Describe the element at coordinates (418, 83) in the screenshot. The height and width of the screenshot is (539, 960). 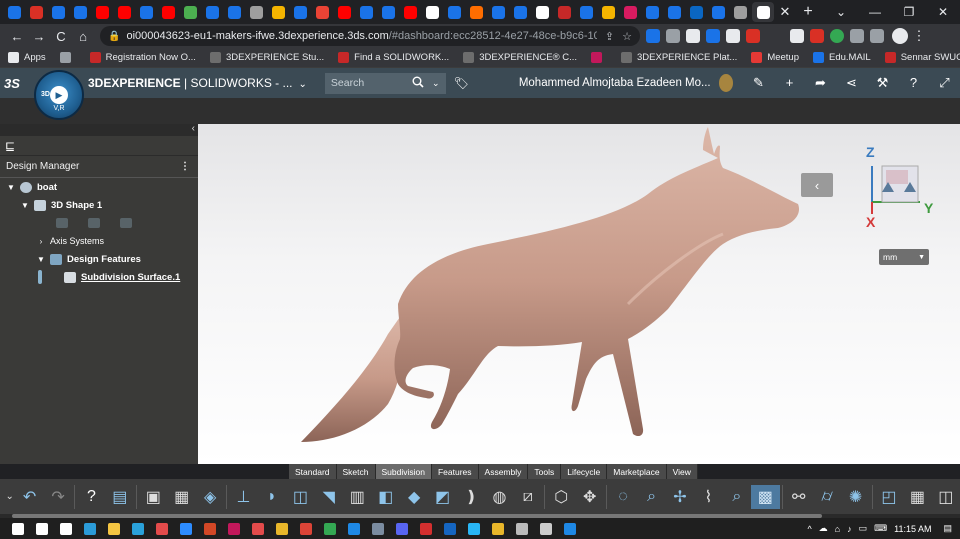
I see `search-icon` at that location.